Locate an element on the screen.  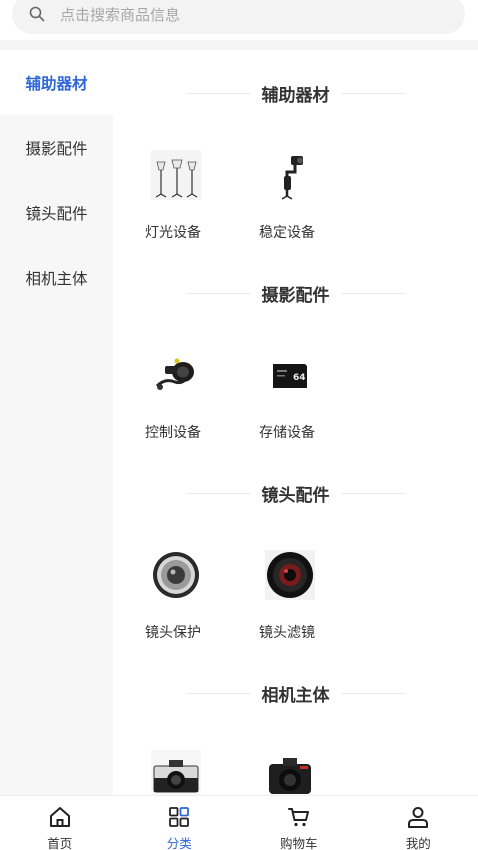
section-title-text: 相机主体 is located at coordinates (295, 695).